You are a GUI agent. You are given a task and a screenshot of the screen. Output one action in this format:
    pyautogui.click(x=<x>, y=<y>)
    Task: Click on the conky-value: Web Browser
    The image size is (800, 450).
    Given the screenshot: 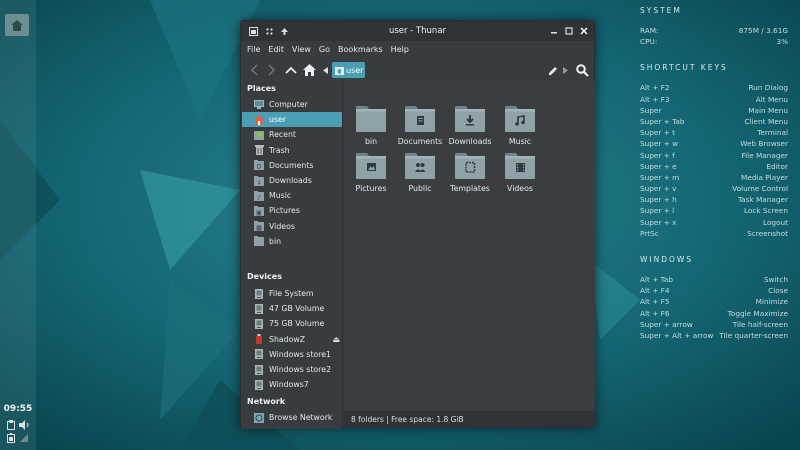 What is the action you would take?
    pyautogui.click(x=764, y=144)
    